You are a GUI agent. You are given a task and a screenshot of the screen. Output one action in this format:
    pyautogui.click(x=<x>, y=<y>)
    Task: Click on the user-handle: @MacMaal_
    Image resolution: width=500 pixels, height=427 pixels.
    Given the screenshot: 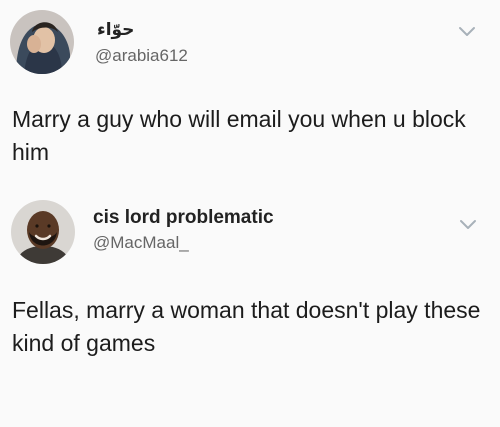 What is the action you would take?
    pyautogui.click(x=141, y=243)
    